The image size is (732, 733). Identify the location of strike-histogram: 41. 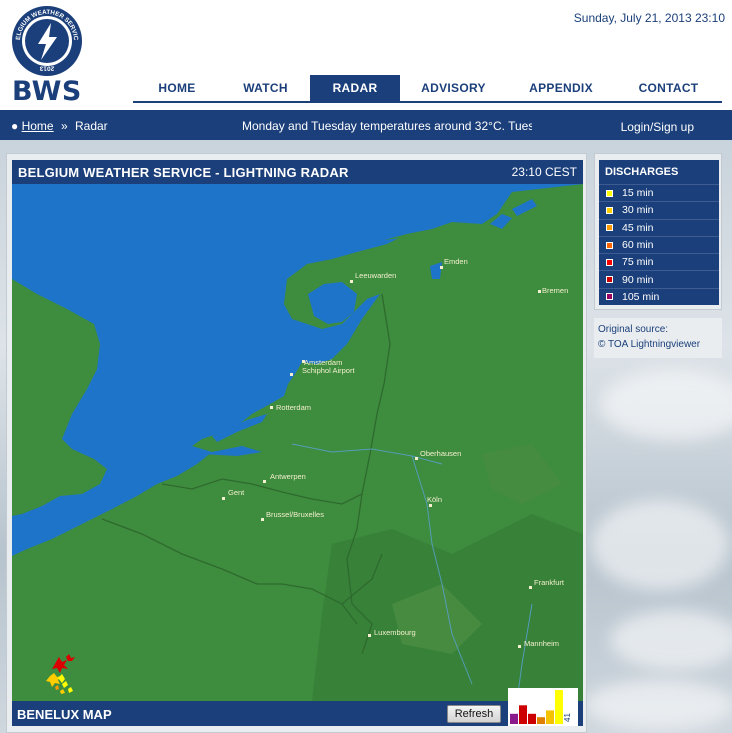
(543, 707).